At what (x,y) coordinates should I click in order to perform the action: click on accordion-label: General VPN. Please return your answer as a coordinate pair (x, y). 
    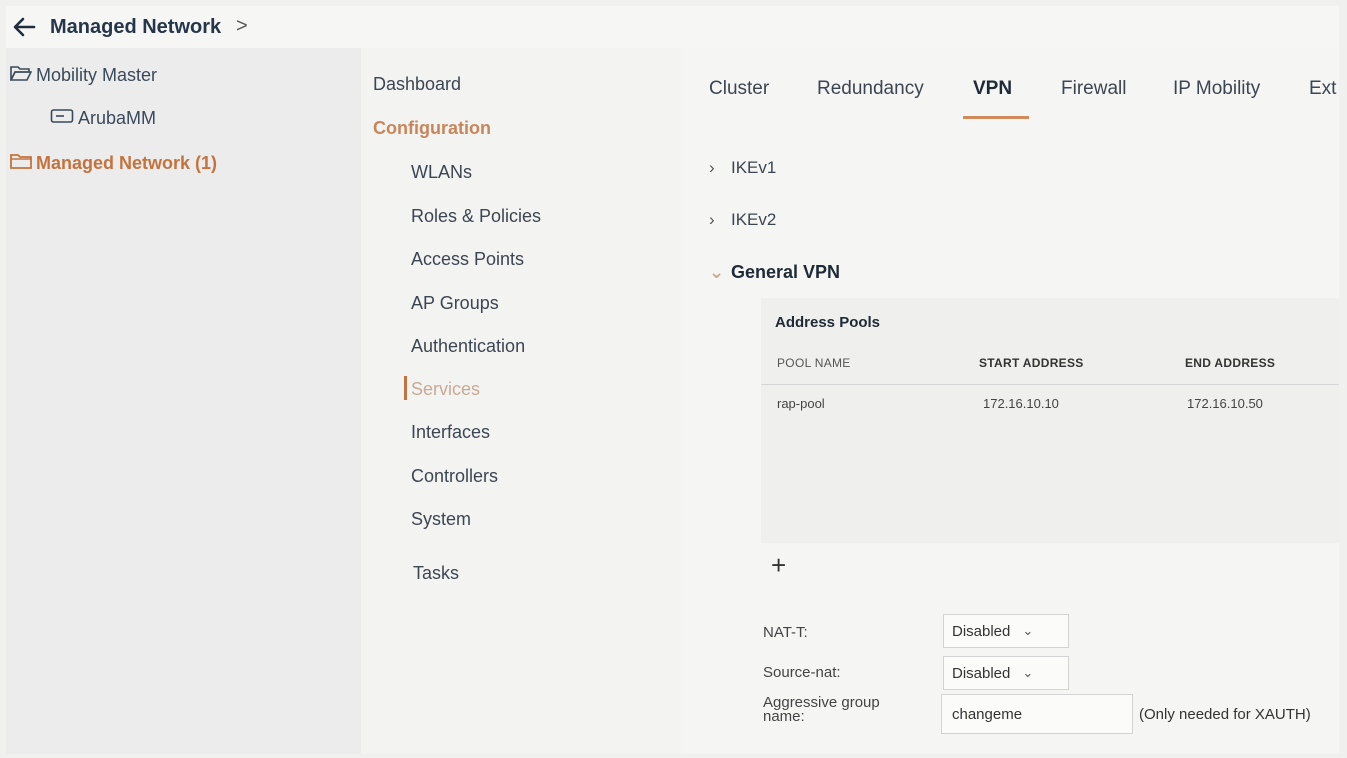
    Looking at the image, I should click on (786, 272).